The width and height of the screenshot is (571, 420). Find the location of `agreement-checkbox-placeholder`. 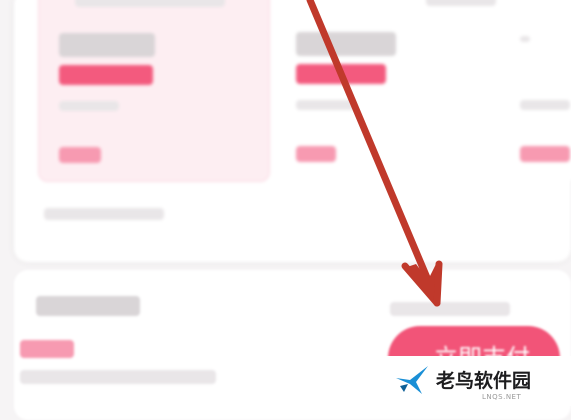

agreement-checkbox-placeholder is located at coordinates (47, 349).